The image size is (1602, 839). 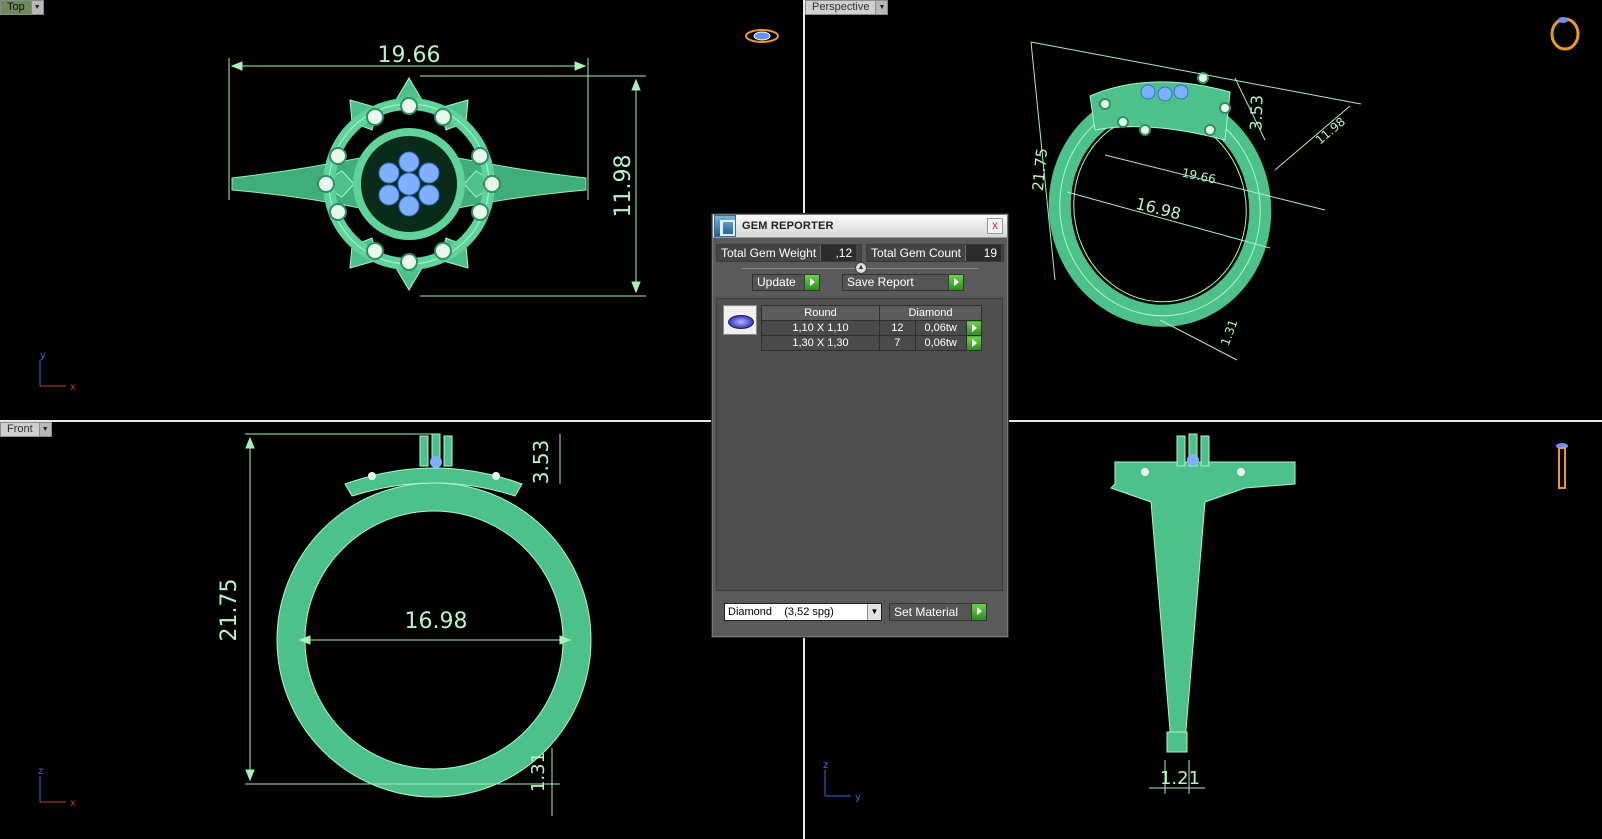 I want to click on total-gem-weight: Total Gem Weight ,12, so click(x=789, y=253).